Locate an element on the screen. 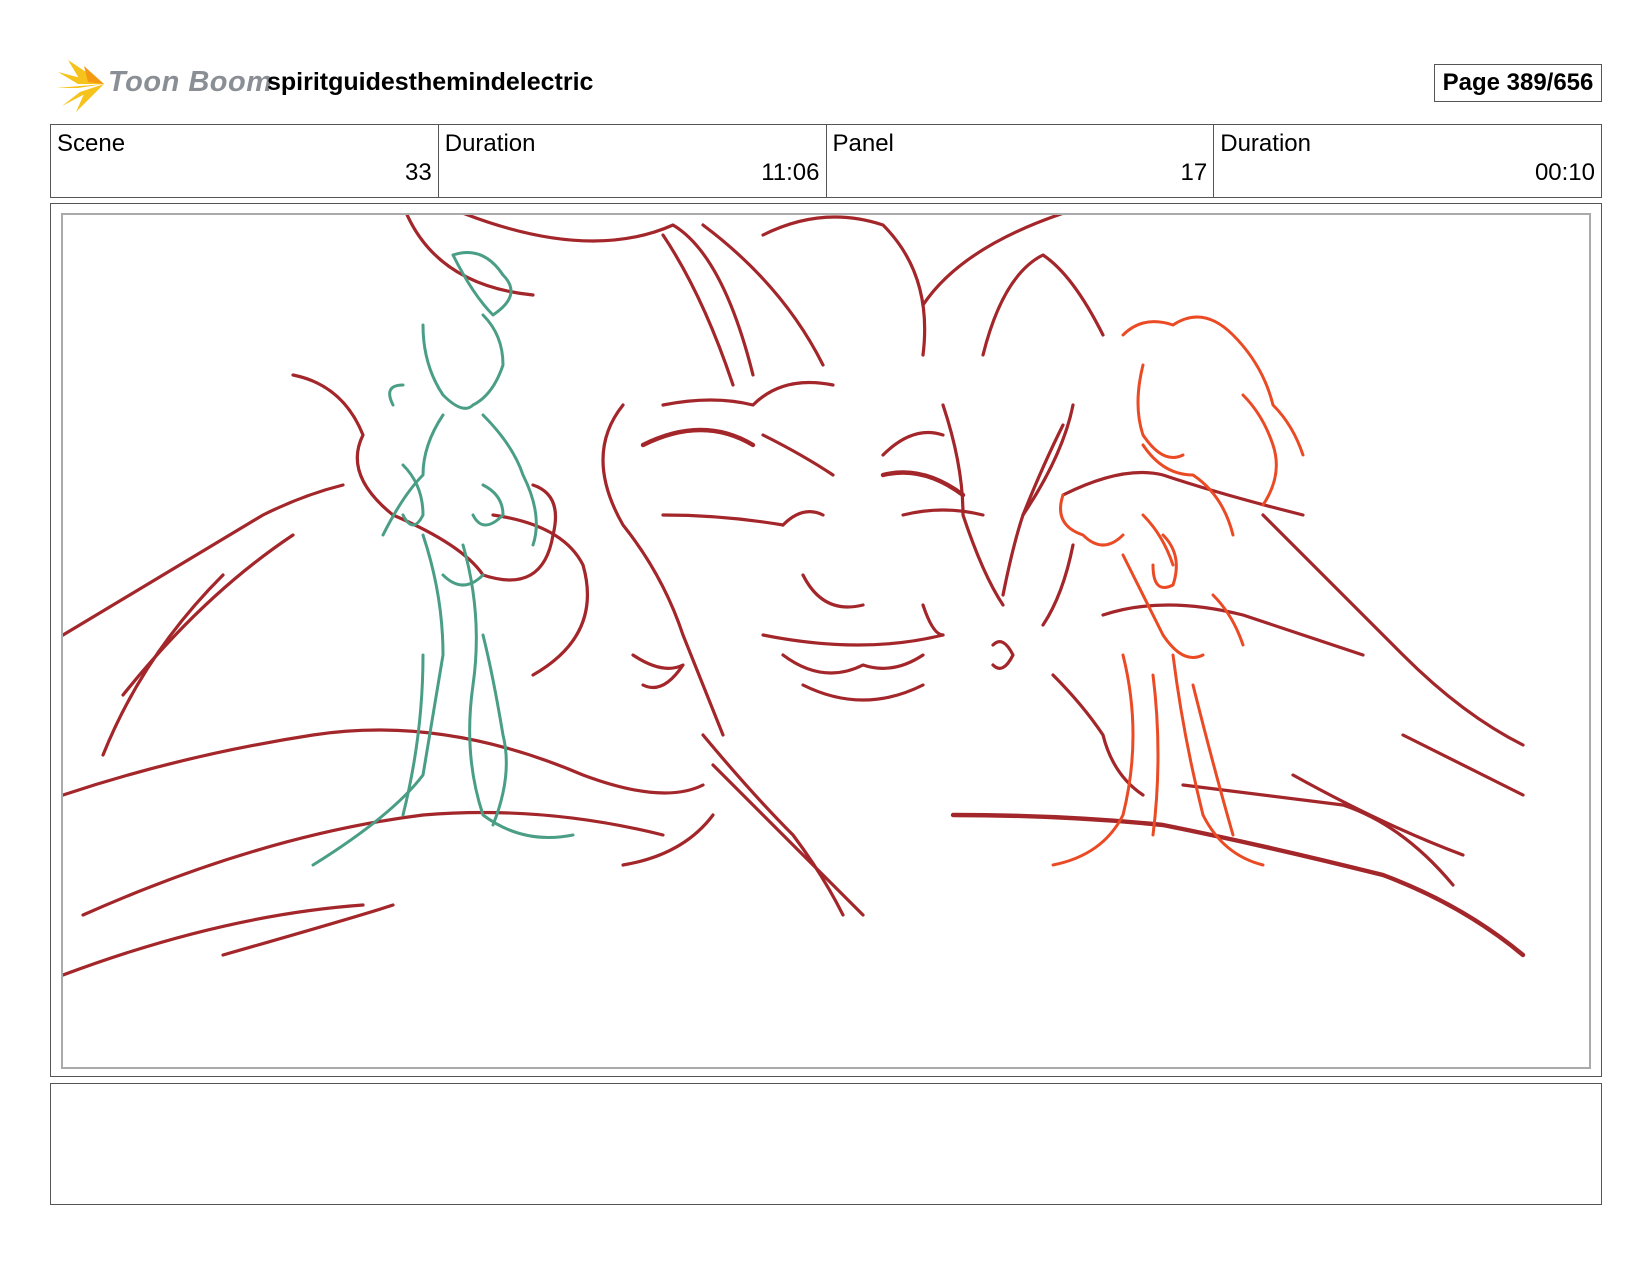 The height and width of the screenshot is (1275, 1650). starburst-icon is located at coordinates (80, 86).